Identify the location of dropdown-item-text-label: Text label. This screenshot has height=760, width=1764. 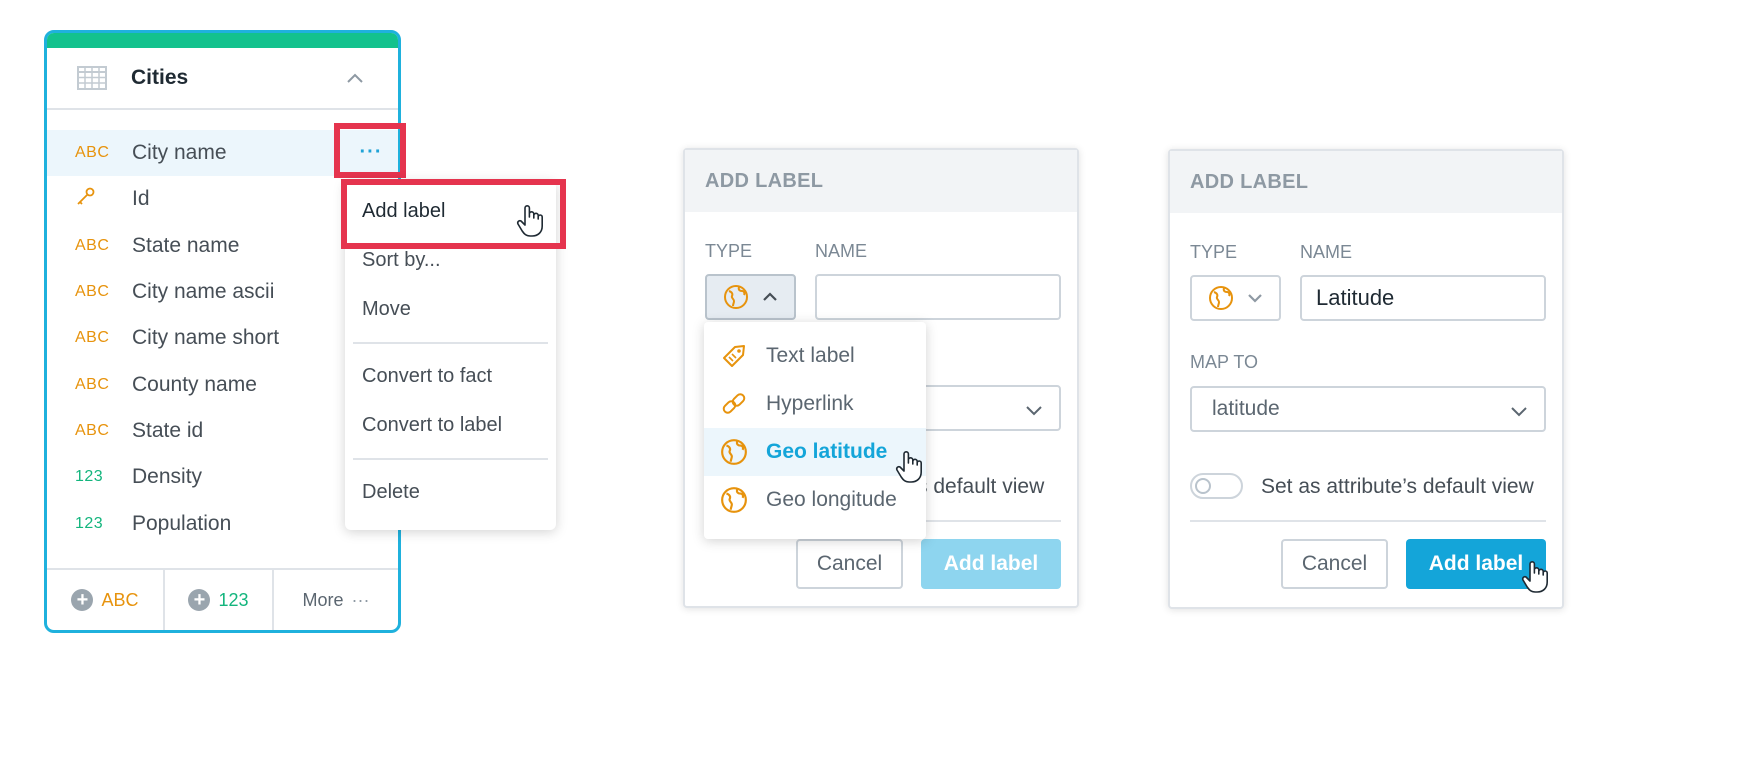
(815, 356).